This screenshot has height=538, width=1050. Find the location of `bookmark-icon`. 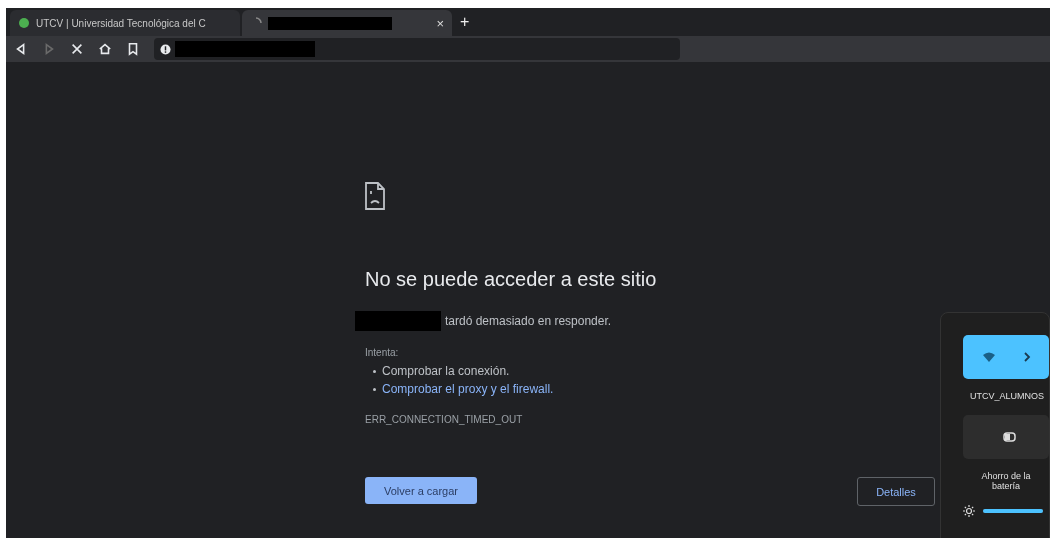

bookmark-icon is located at coordinates (133, 49).